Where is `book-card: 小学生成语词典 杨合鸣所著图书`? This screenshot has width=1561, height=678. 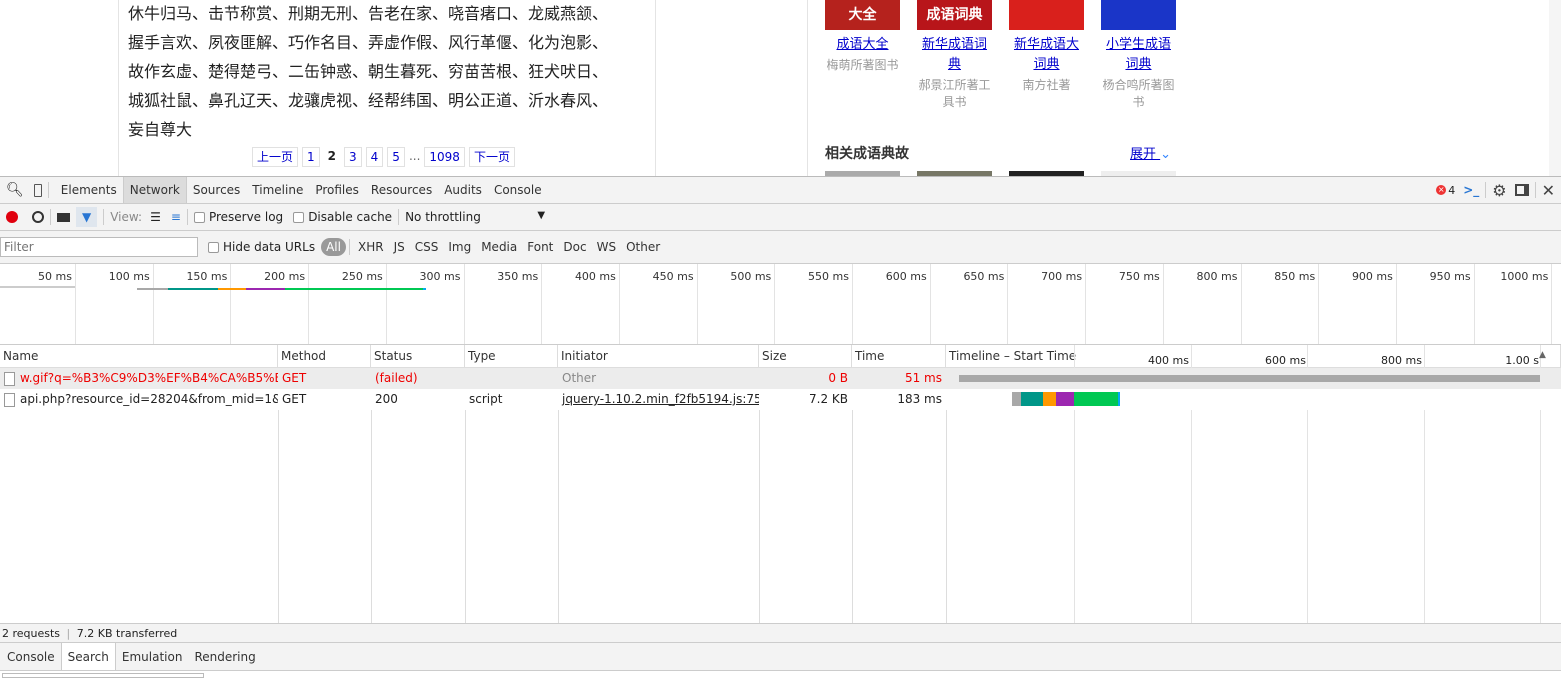
book-card: 小学生成语词典 杨合鸣所著图书 is located at coordinates (1138, 55).